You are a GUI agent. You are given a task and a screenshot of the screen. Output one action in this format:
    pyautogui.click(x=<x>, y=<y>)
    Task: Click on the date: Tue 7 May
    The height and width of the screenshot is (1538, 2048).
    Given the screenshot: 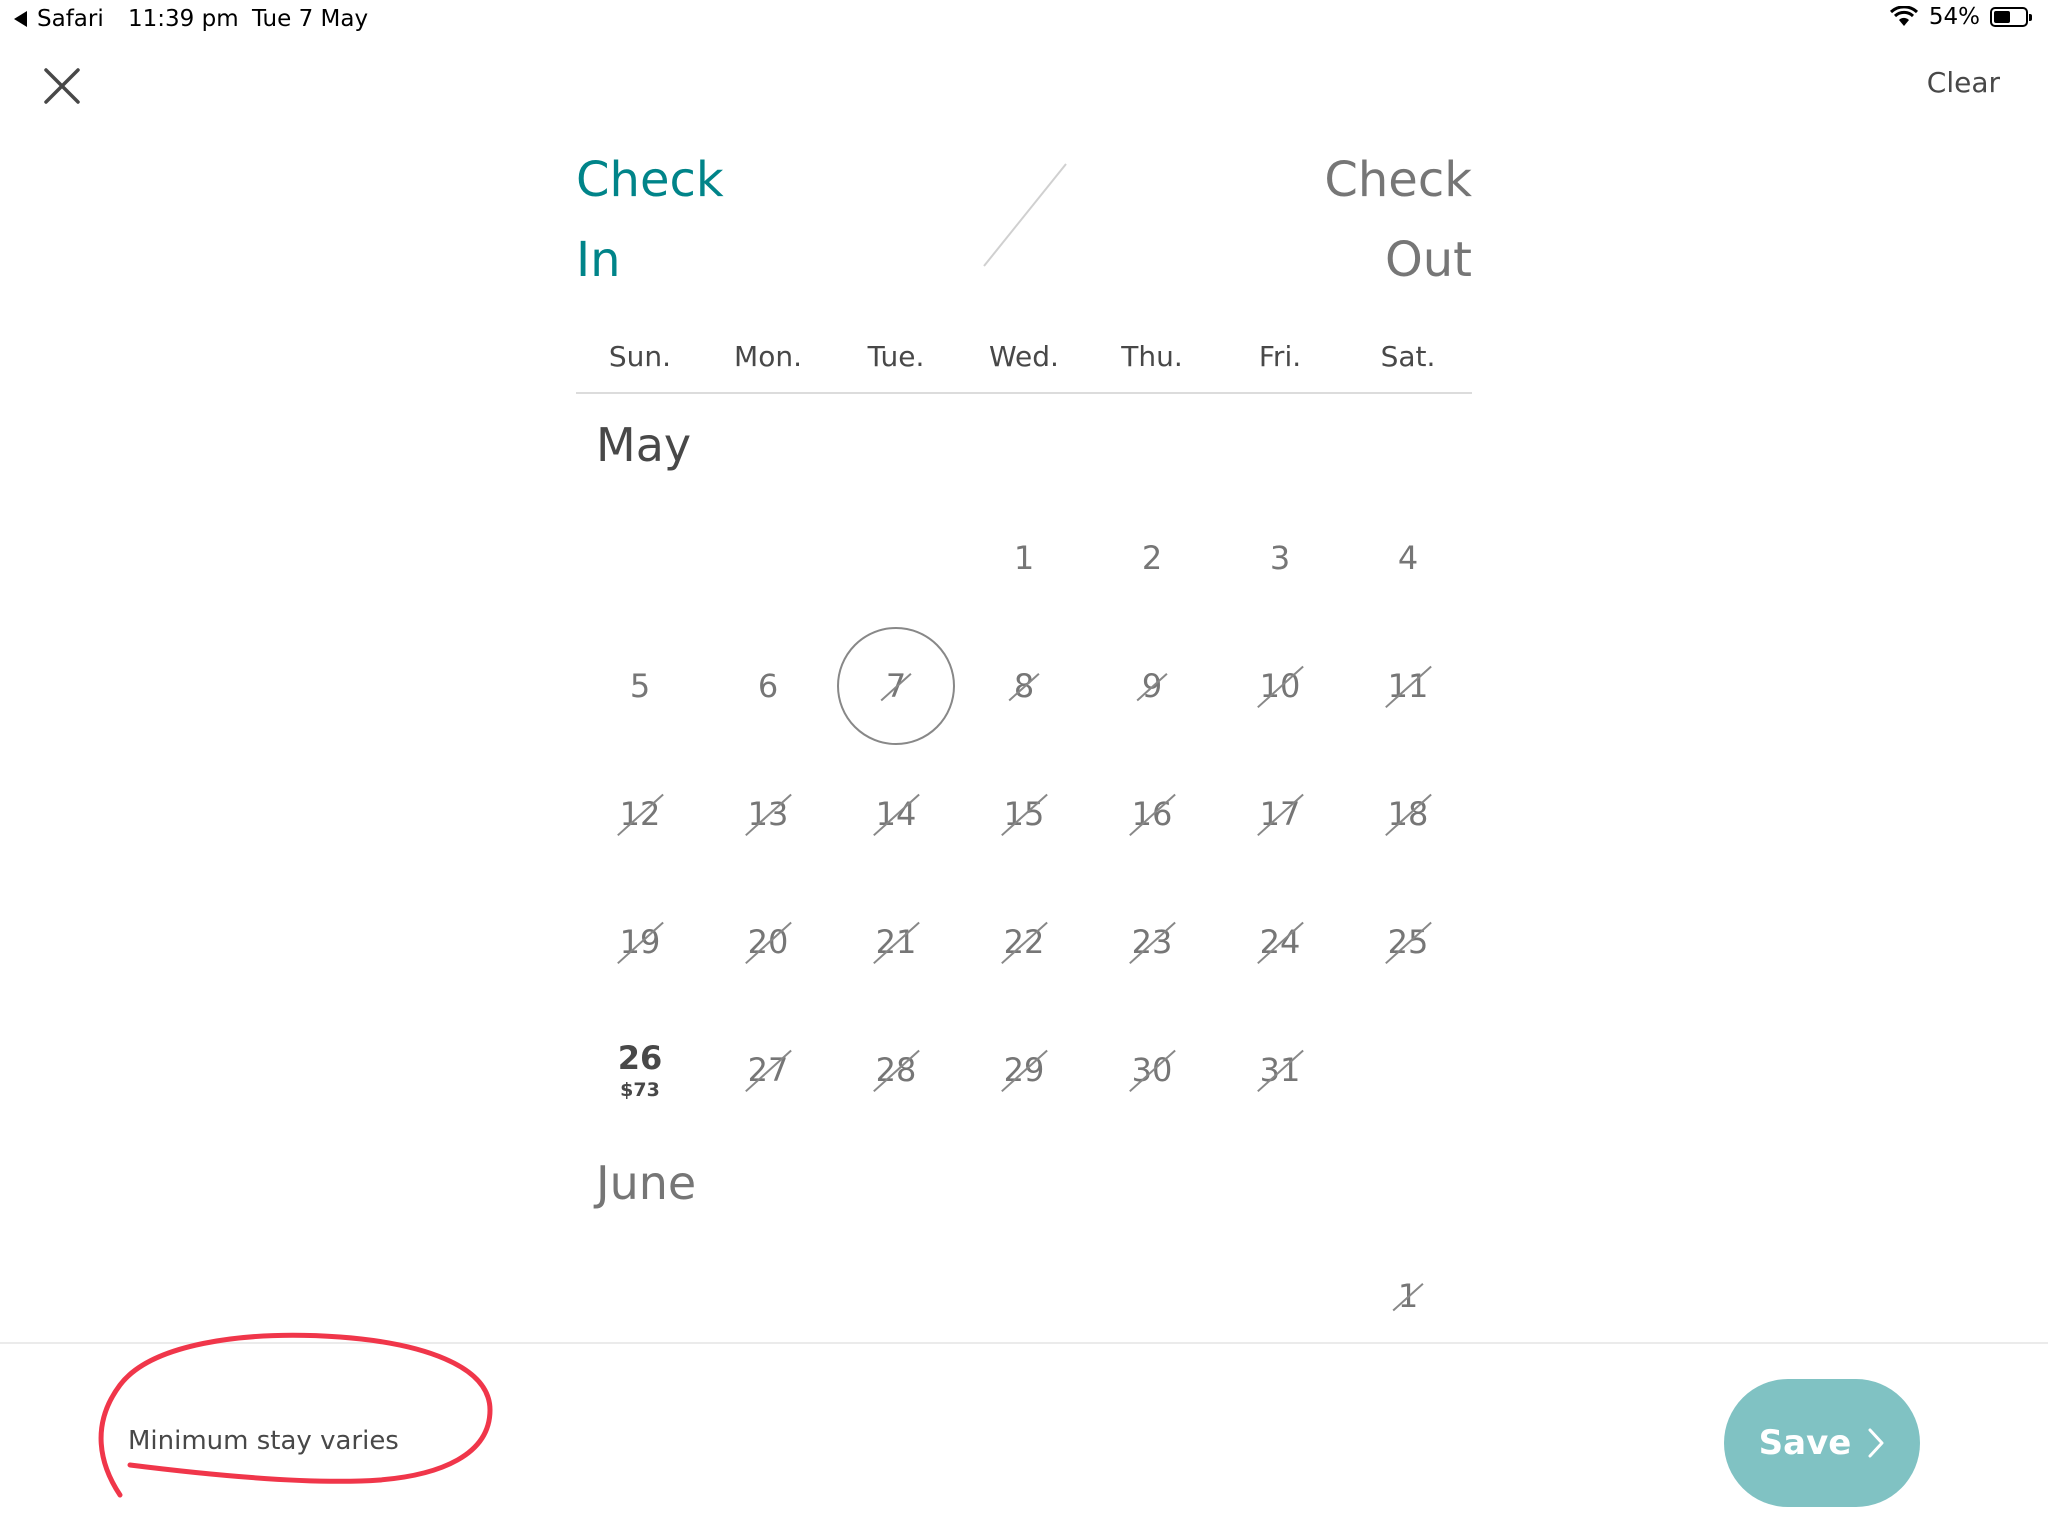 What is the action you would take?
    pyautogui.click(x=310, y=19)
    